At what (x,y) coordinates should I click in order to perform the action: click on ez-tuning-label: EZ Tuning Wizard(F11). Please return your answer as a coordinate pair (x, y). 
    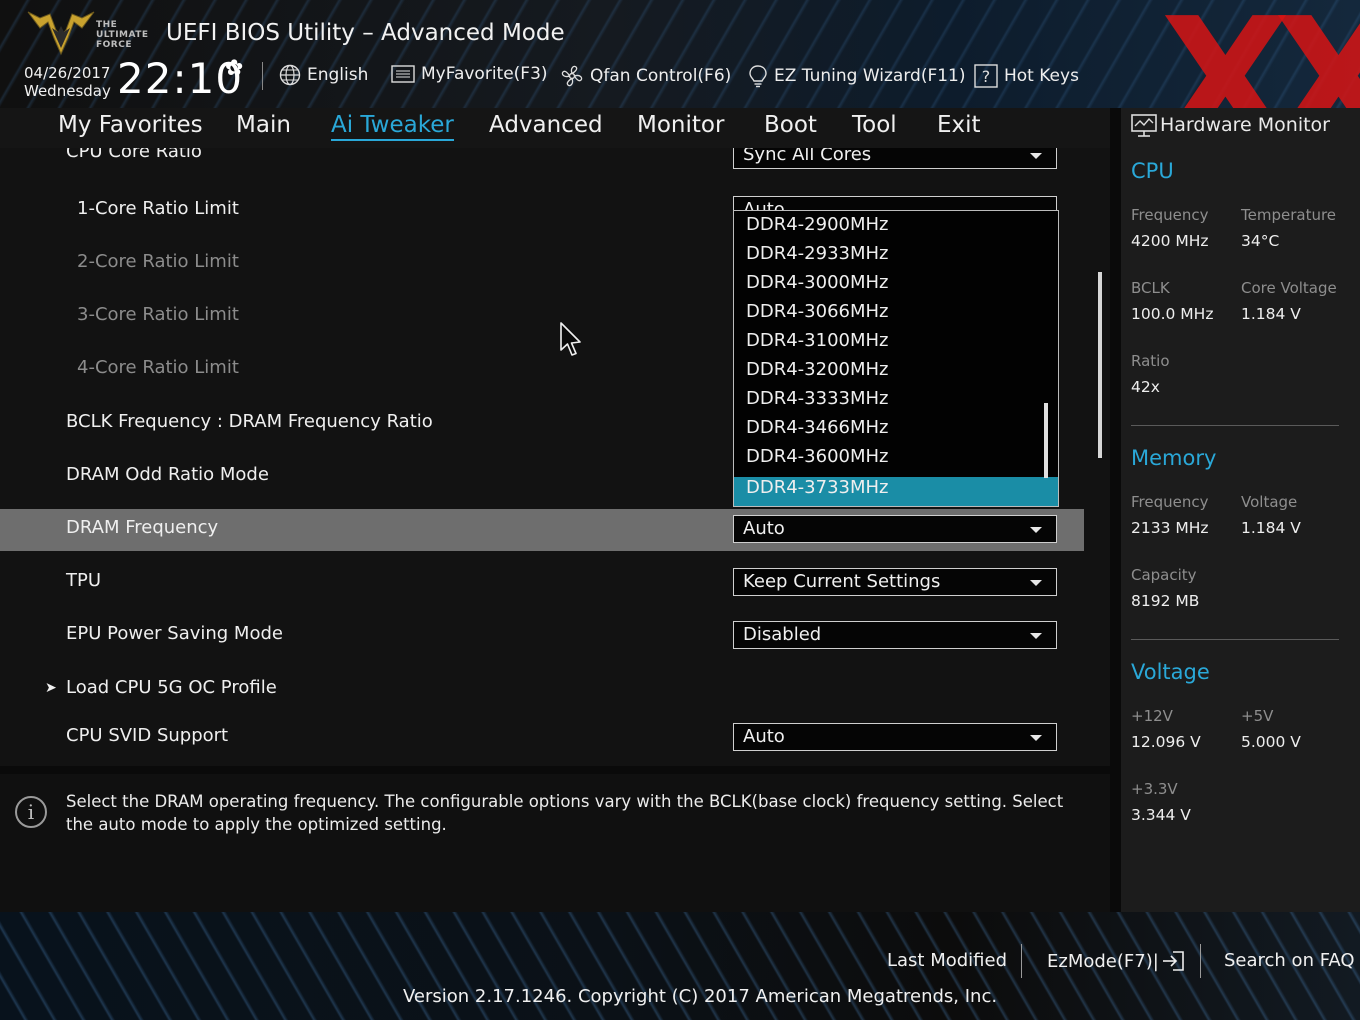
    Looking at the image, I should click on (870, 76).